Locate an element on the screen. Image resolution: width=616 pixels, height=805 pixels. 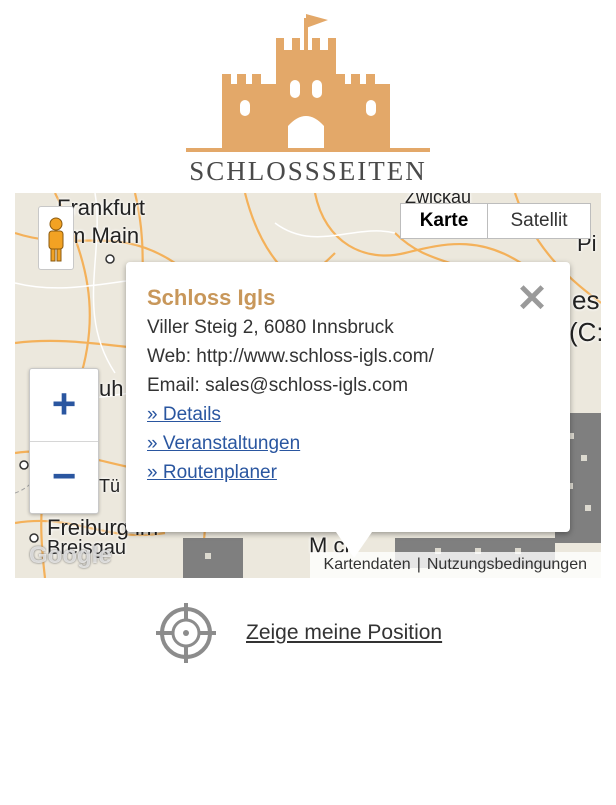
map-label: uh is located at coordinates (111, 388).